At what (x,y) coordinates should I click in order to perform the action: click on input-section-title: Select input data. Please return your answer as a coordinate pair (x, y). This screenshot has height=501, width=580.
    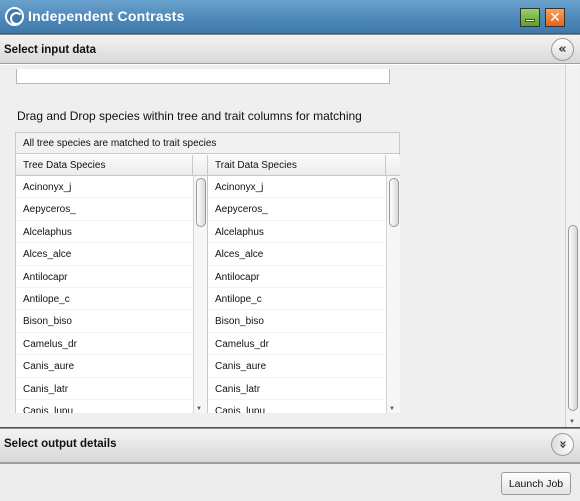
    Looking at the image, I should click on (50, 50).